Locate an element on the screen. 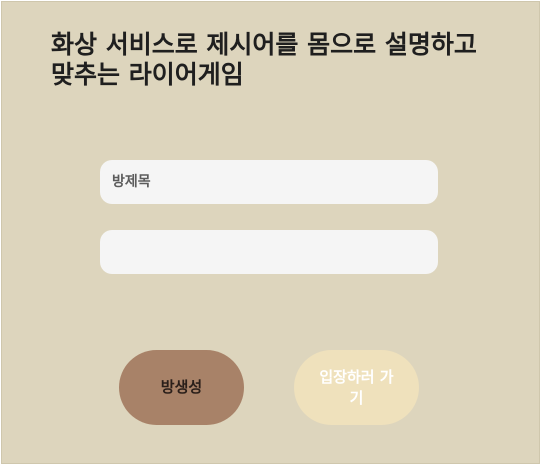 This screenshot has width=543, height=466. create-room-button: 방생성 is located at coordinates (181, 387).